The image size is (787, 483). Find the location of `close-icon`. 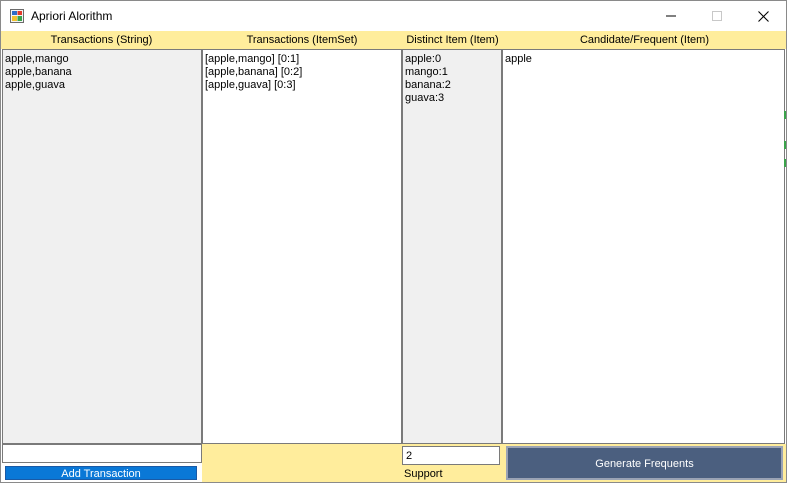

close-icon is located at coordinates (763, 16).